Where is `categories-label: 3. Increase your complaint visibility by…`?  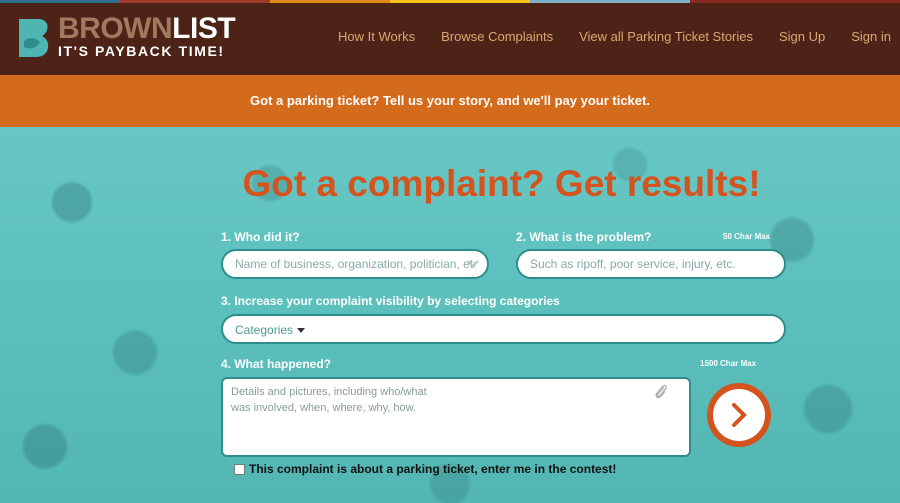
categories-label: 3. Increase your complaint visibility by… is located at coordinates (390, 301).